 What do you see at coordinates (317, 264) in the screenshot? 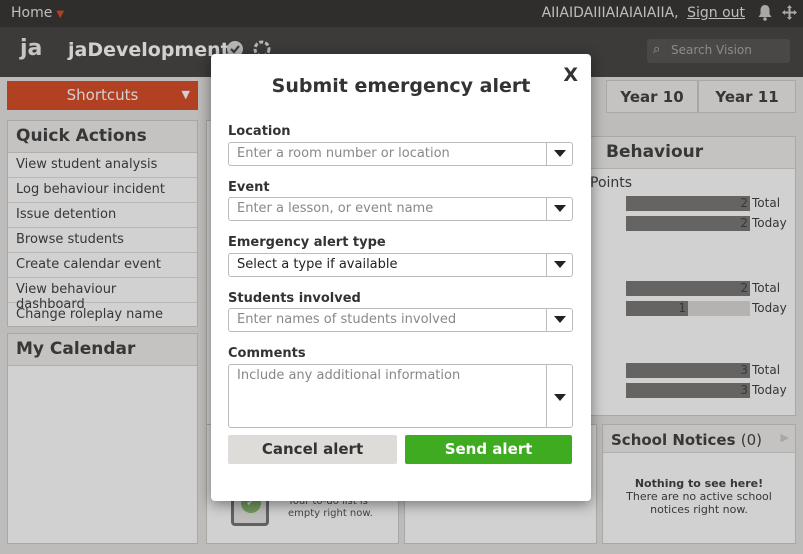
I see `alert-type-value: Select a type if available` at bounding box center [317, 264].